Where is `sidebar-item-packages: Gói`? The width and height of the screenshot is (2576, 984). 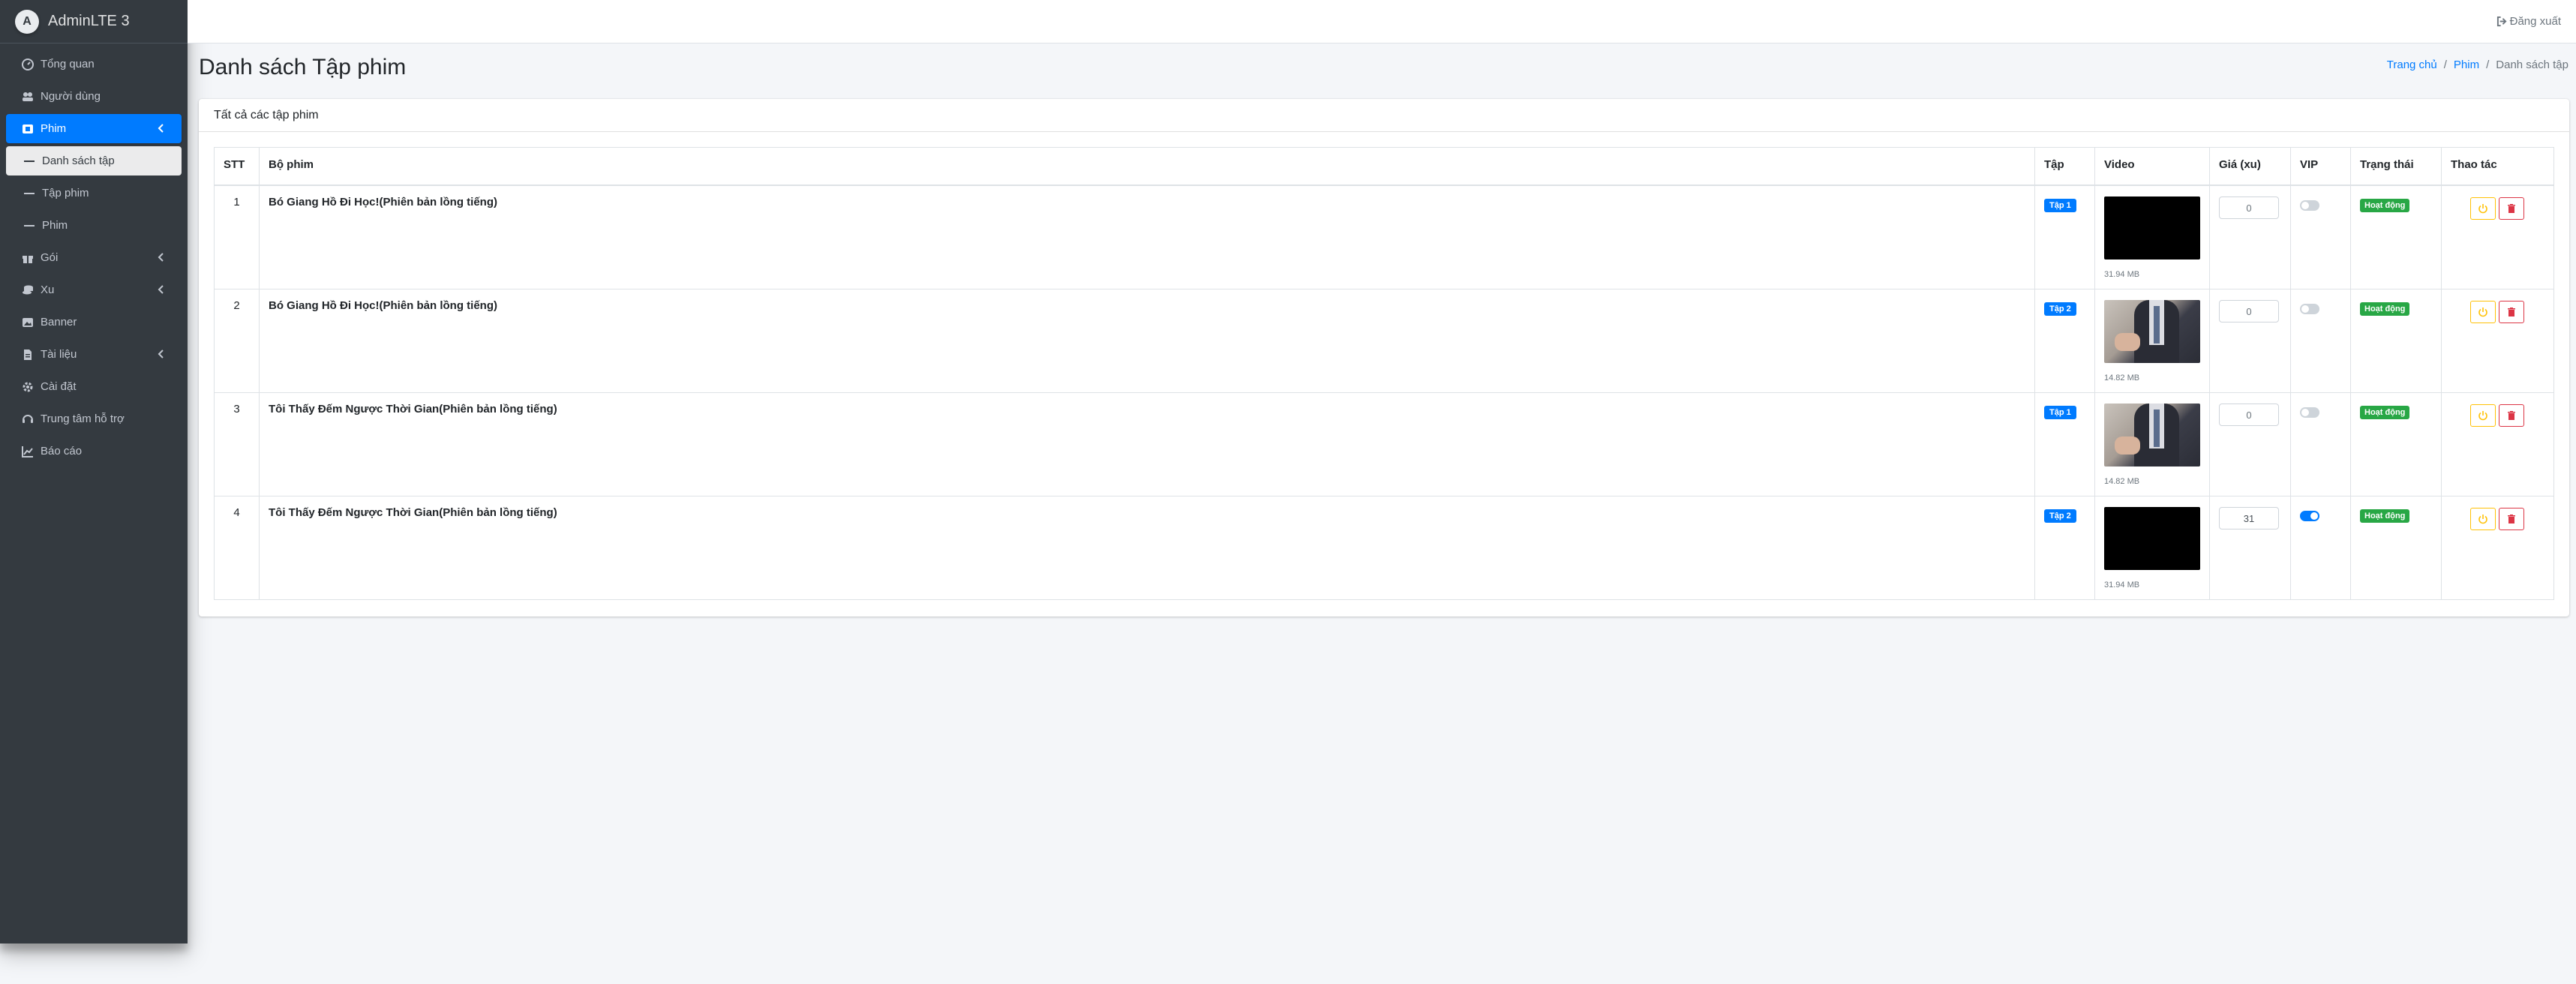 sidebar-item-packages: Gói is located at coordinates (94, 257).